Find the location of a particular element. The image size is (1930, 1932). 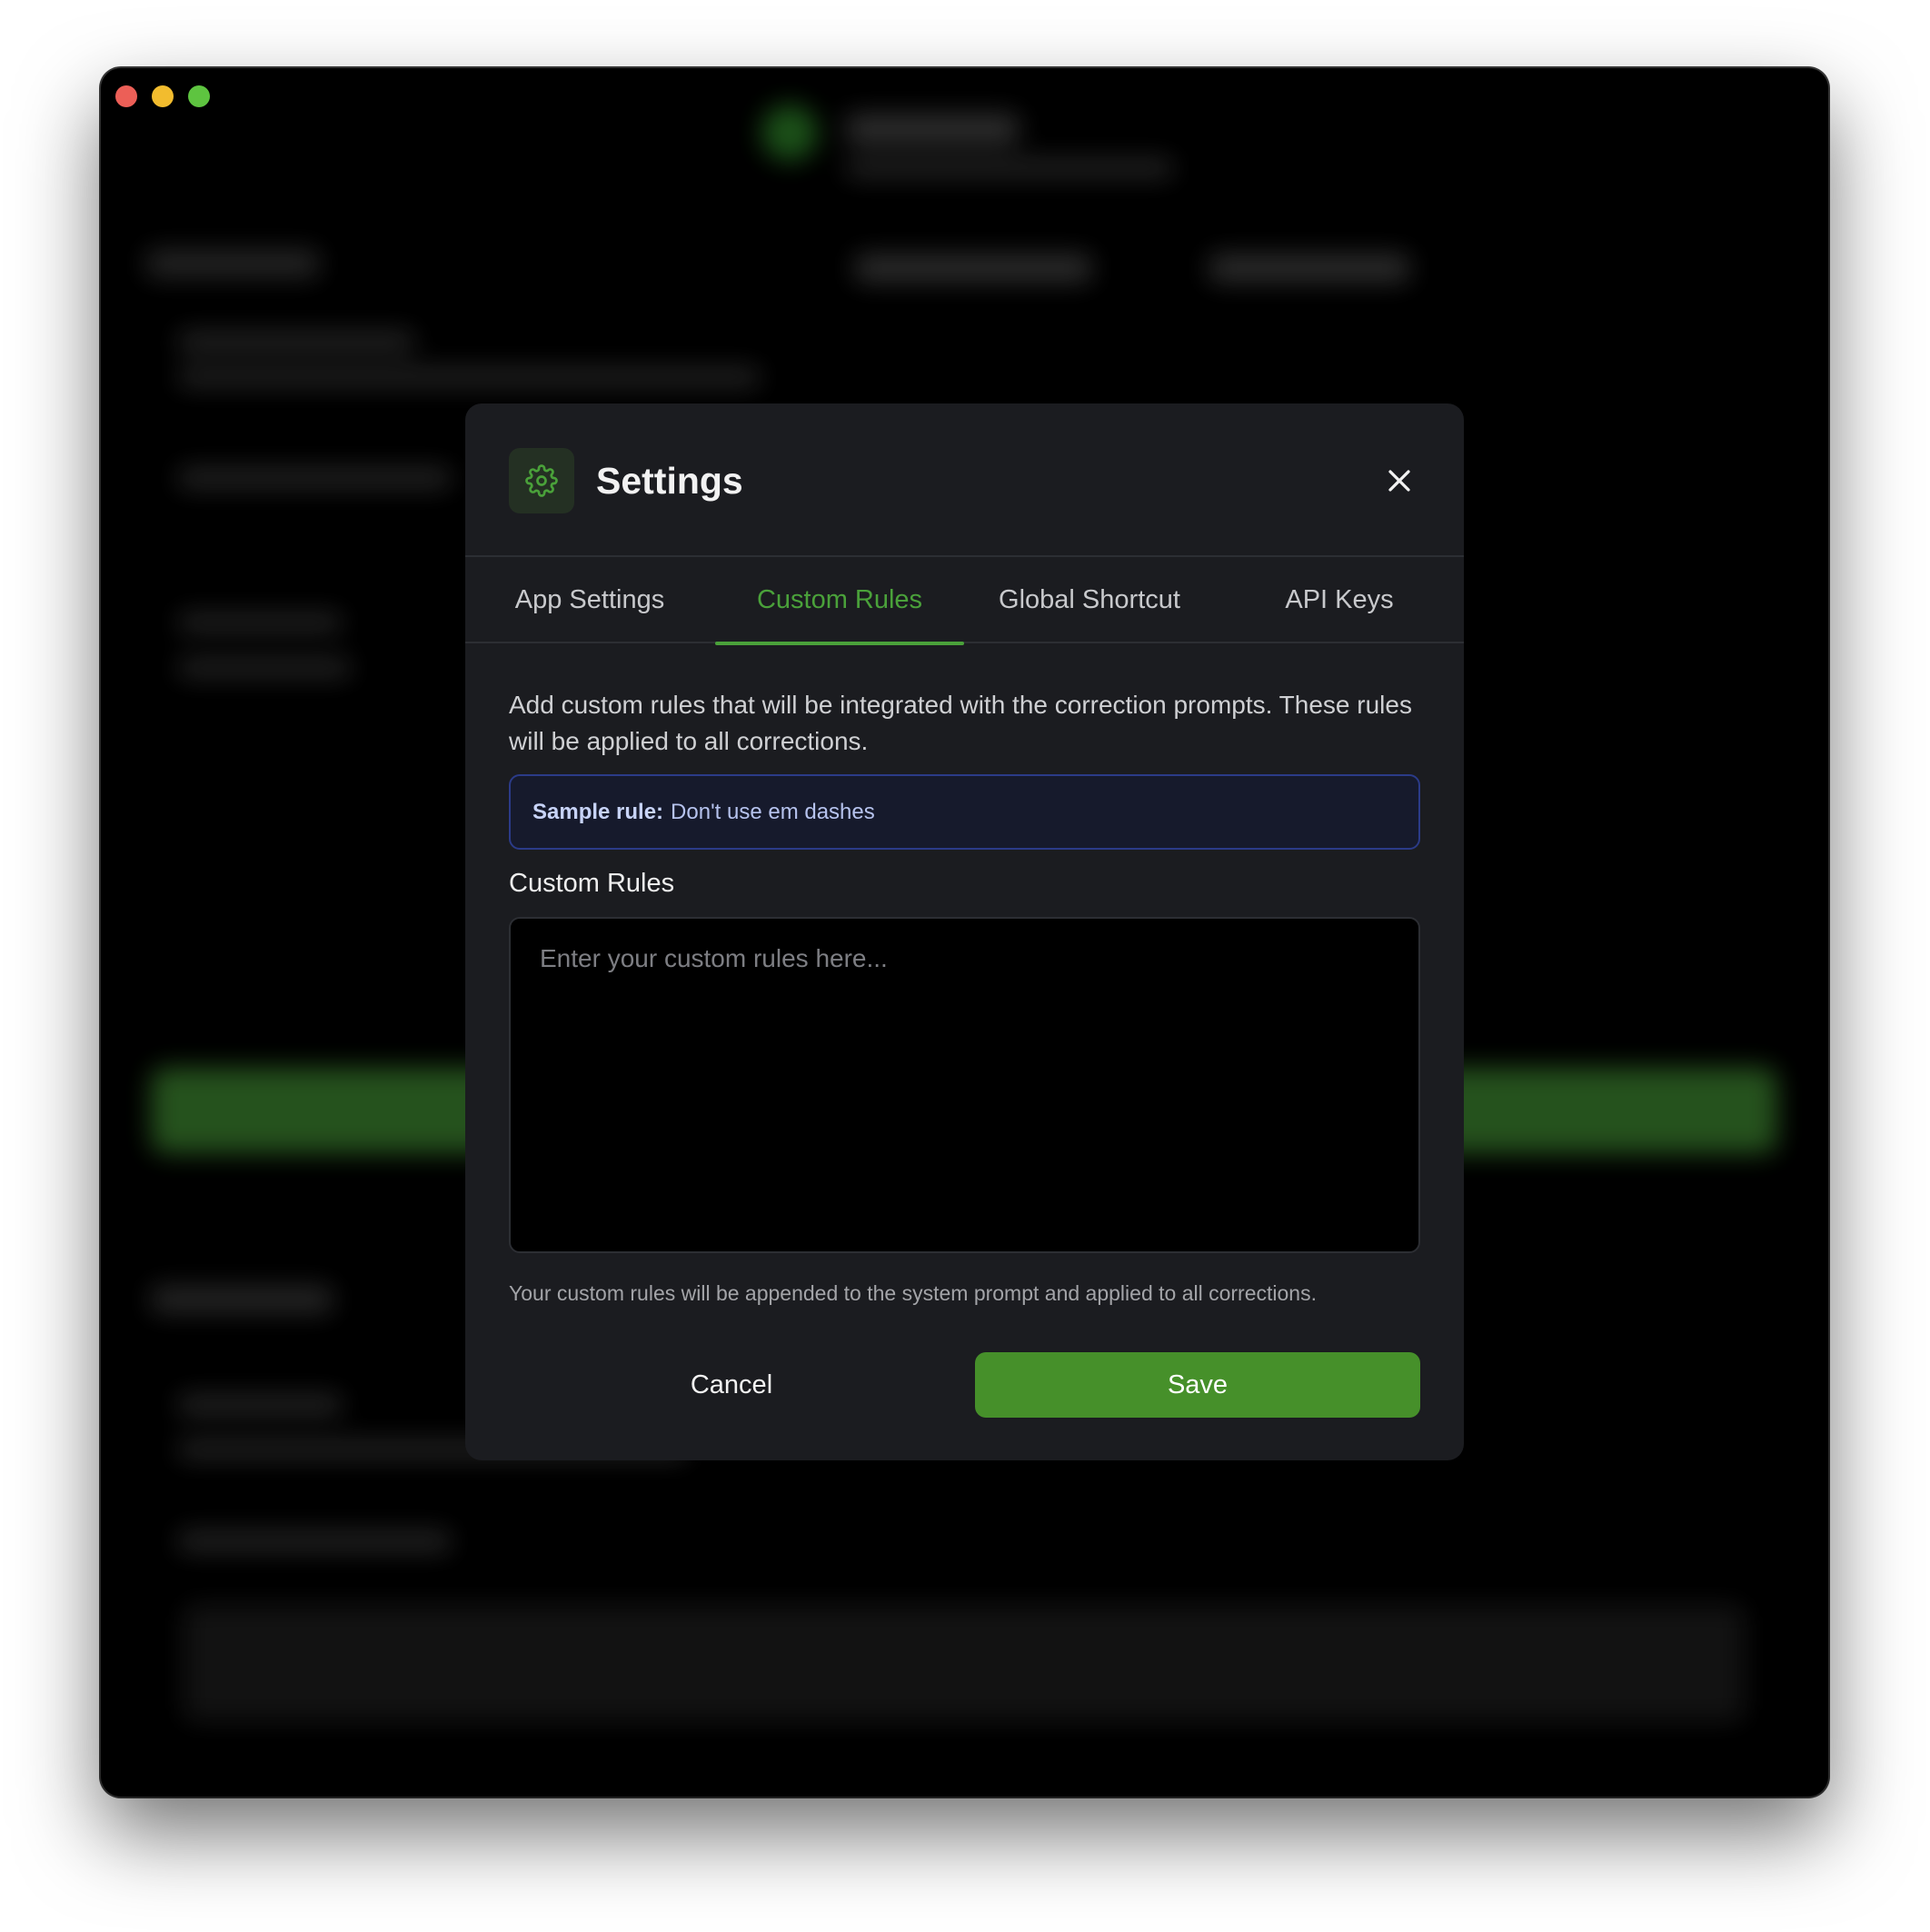

window-maximize-button is located at coordinates (199, 96).